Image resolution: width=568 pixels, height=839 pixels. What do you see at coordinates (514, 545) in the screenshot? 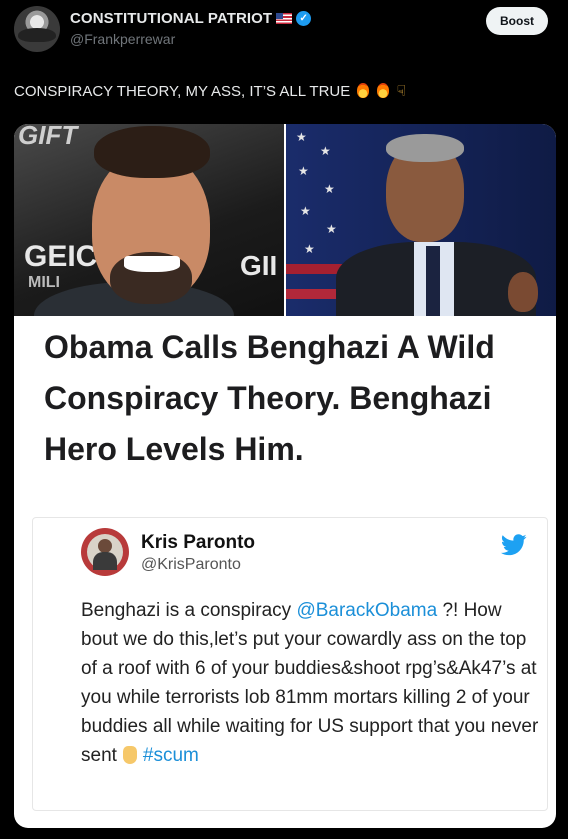
I see `twitter-bird-icon` at bounding box center [514, 545].